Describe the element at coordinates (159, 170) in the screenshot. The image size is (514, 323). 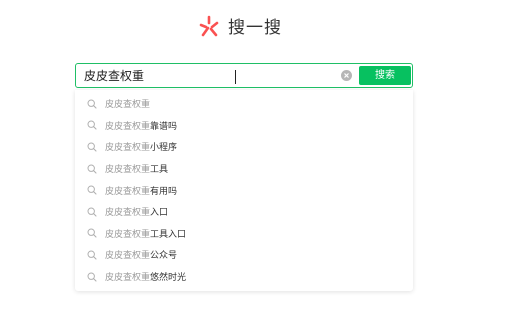
I see `suggestion-suffix: 工具` at that location.